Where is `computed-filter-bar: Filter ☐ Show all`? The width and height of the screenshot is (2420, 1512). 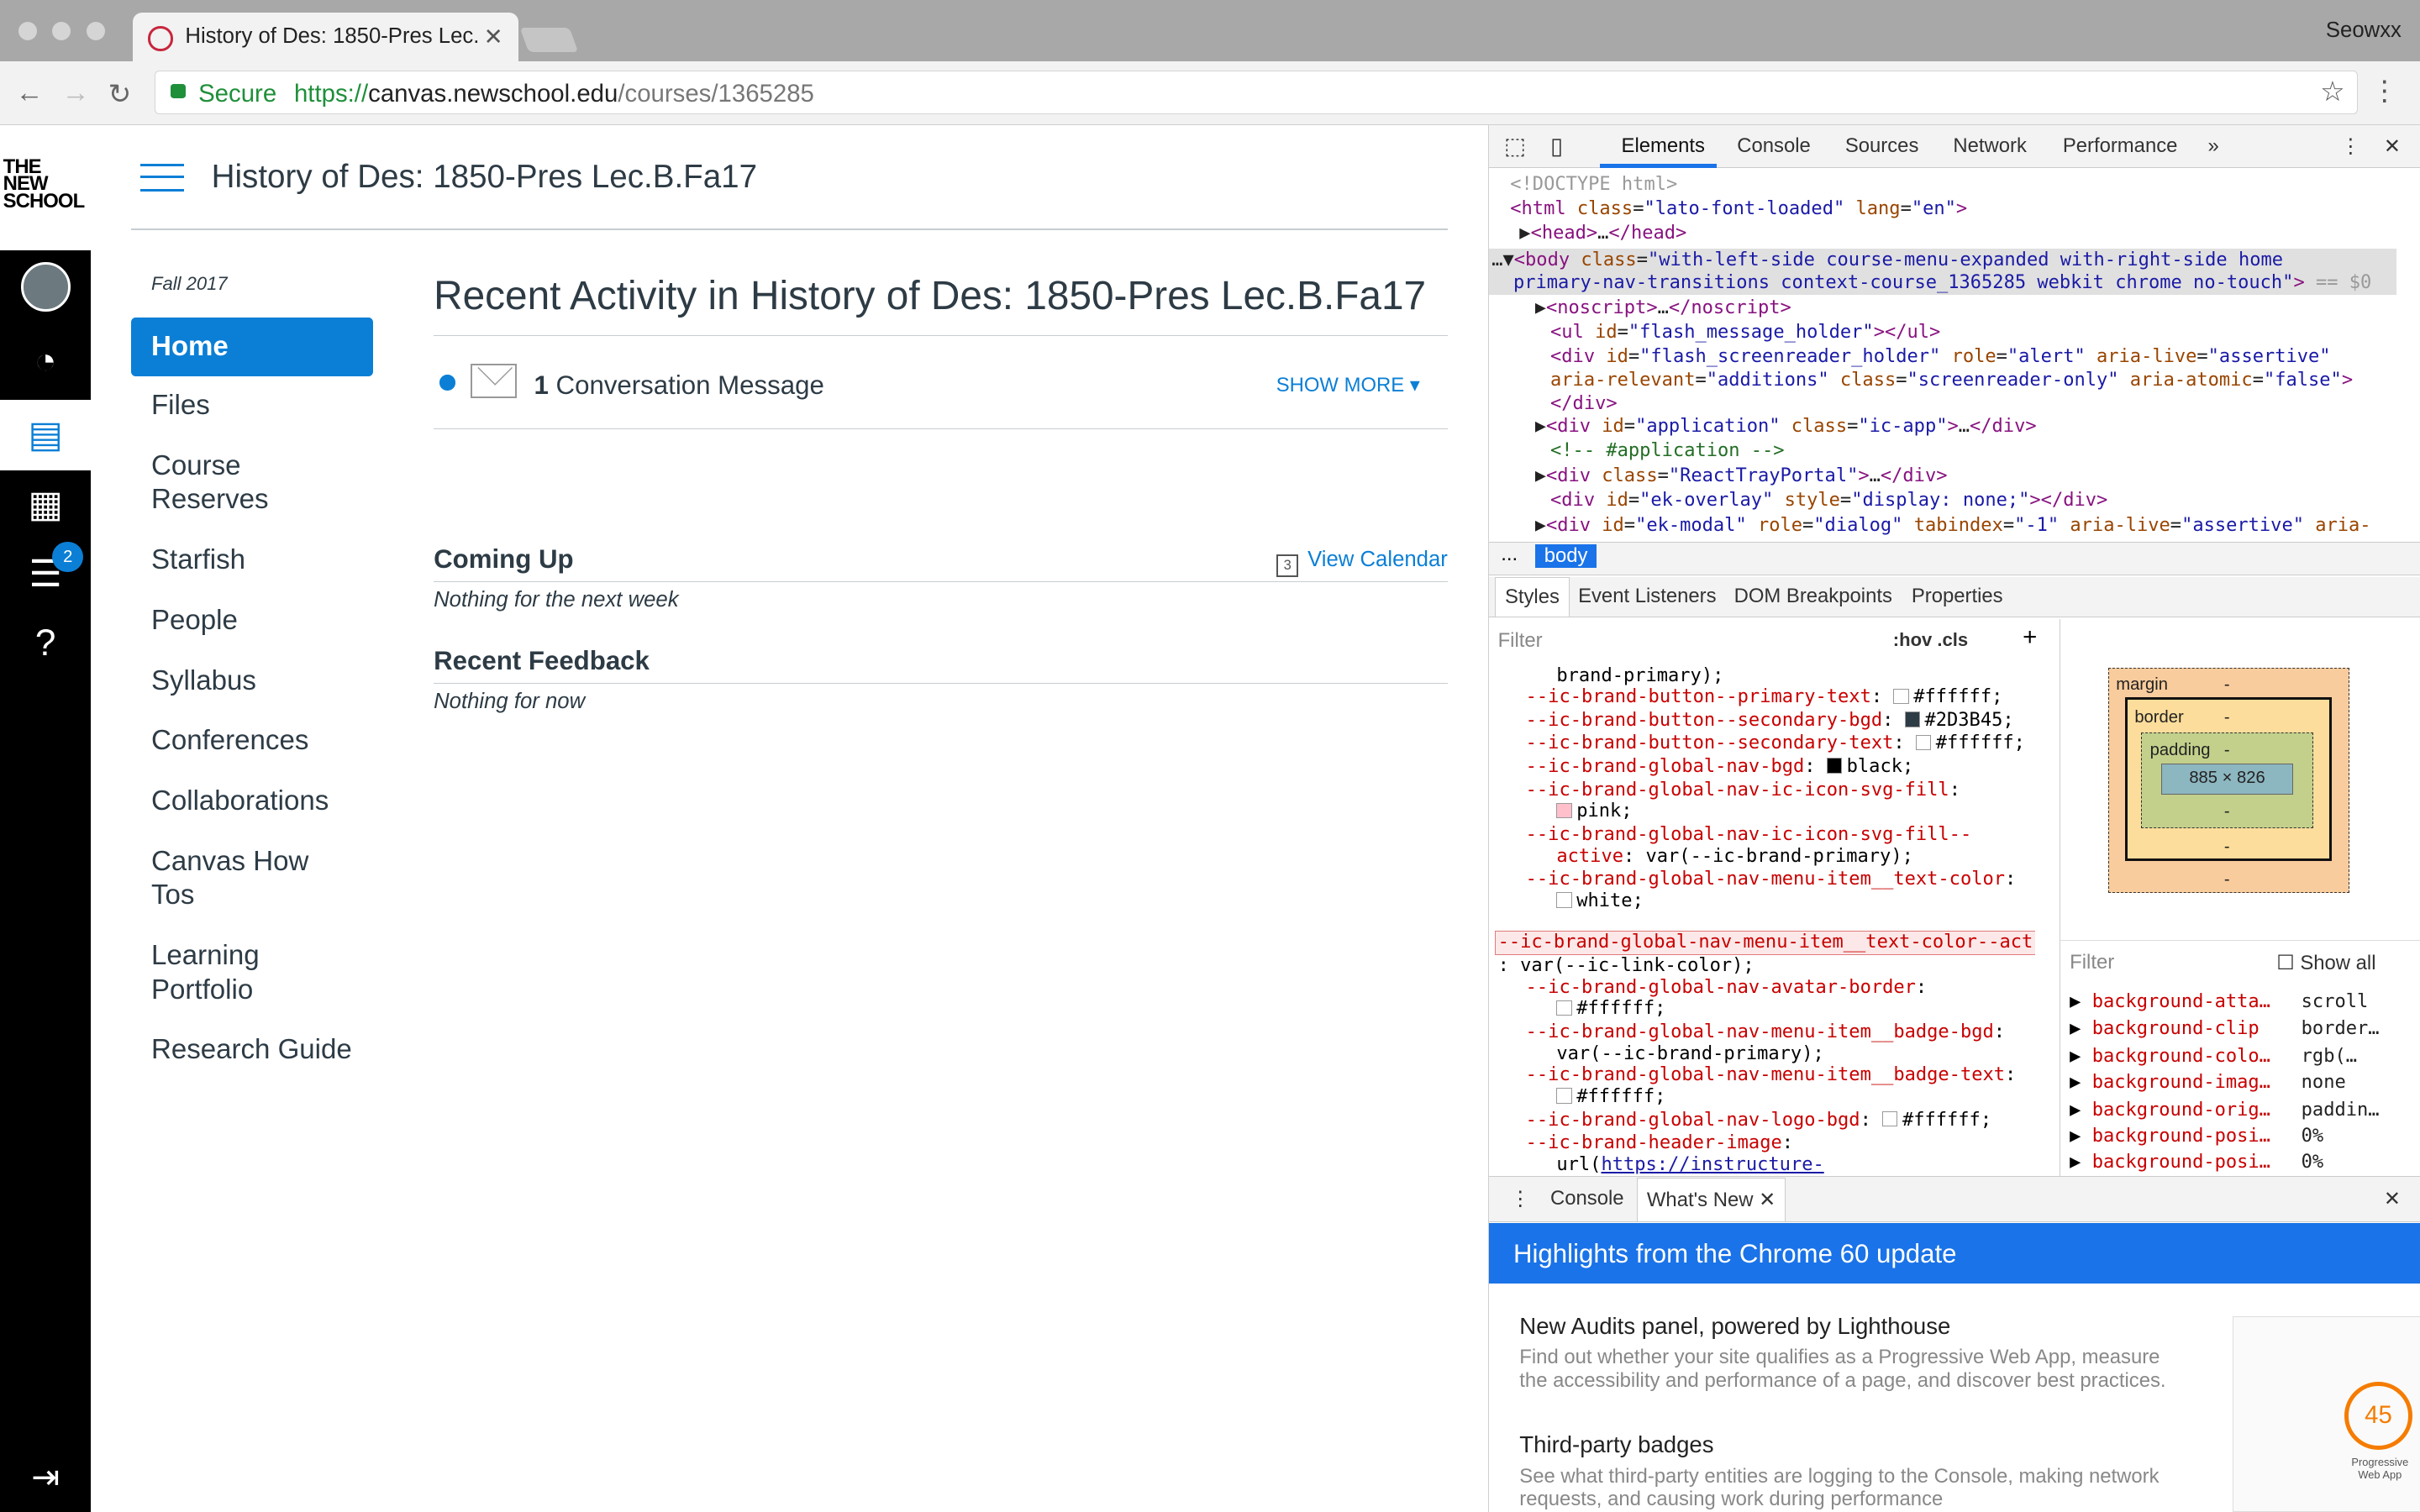
computed-filter-bar: Filter ☐ Show all is located at coordinates (2240, 959).